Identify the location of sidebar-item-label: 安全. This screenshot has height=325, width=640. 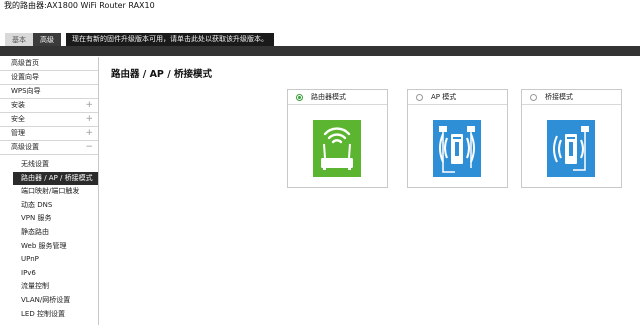
(18, 119).